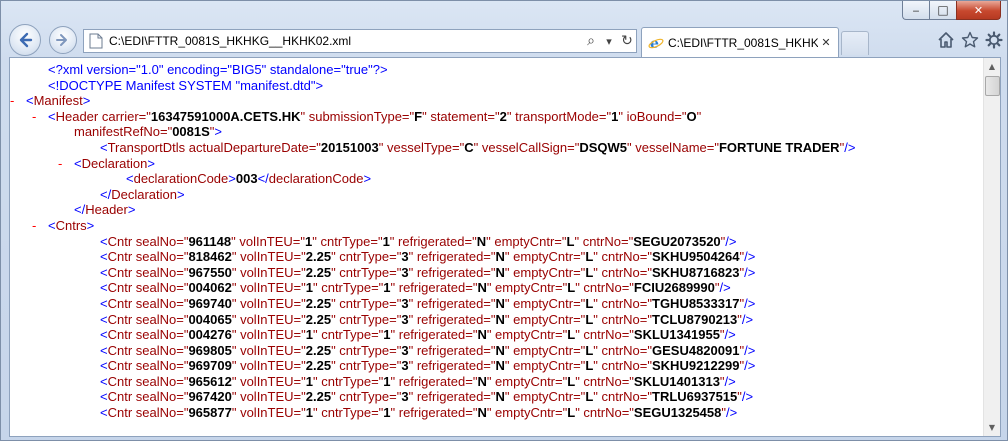 The height and width of the screenshot is (441, 1008). Describe the element at coordinates (253, 147) in the screenshot. I see `xml-attr-name: actualDepartureDate="` at that location.